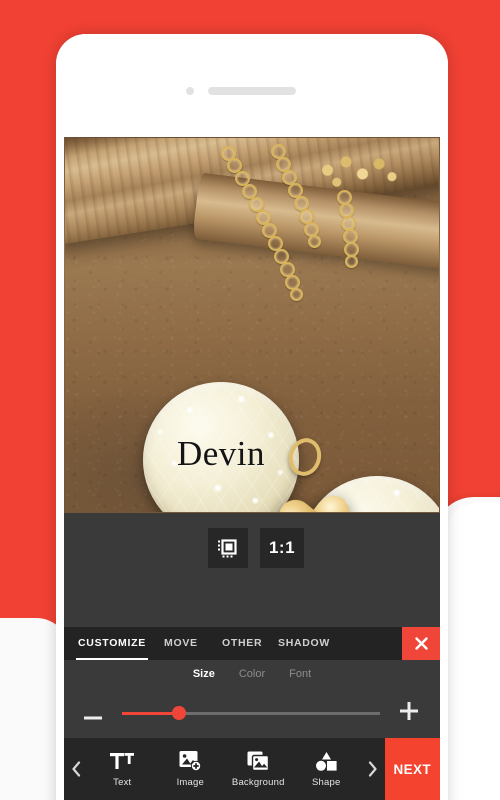  I want to click on subtab-color: Color, so click(252, 674).